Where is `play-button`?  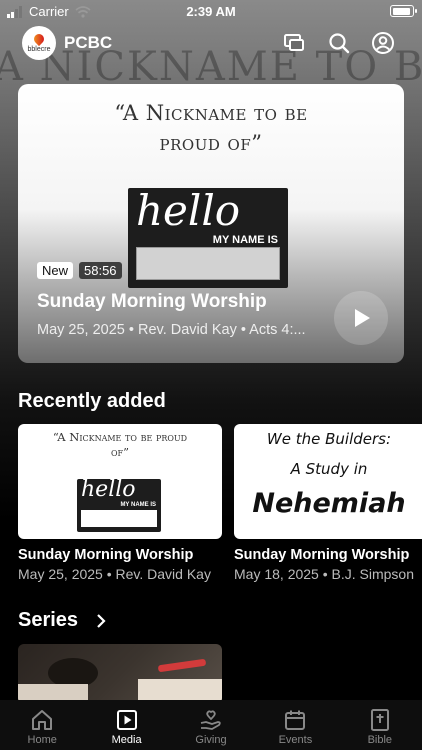 play-button is located at coordinates (361, 318).